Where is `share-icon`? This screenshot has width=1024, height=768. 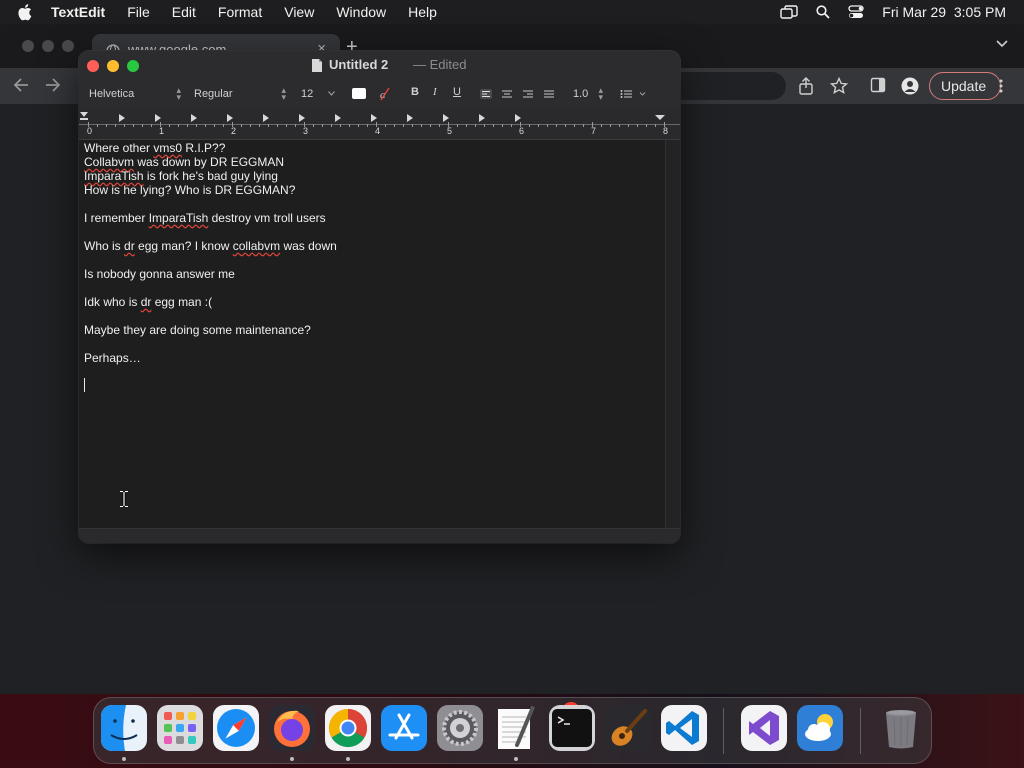
share-icon is located at coordinates (806, 86).